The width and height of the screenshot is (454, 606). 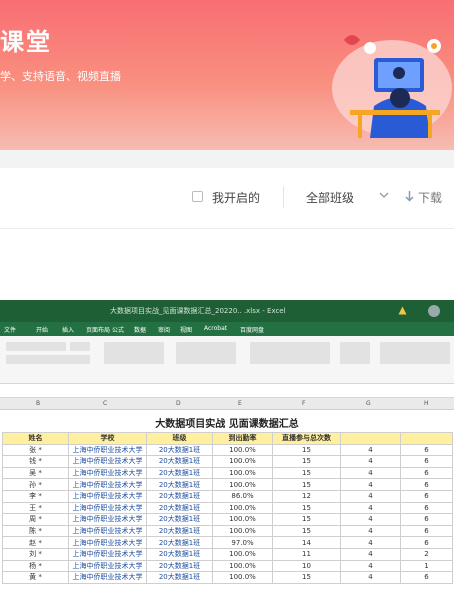 What do you see at coordinates (290, 353) in the screenshot?
I see `style-tools` at bounding box center [290, 353].